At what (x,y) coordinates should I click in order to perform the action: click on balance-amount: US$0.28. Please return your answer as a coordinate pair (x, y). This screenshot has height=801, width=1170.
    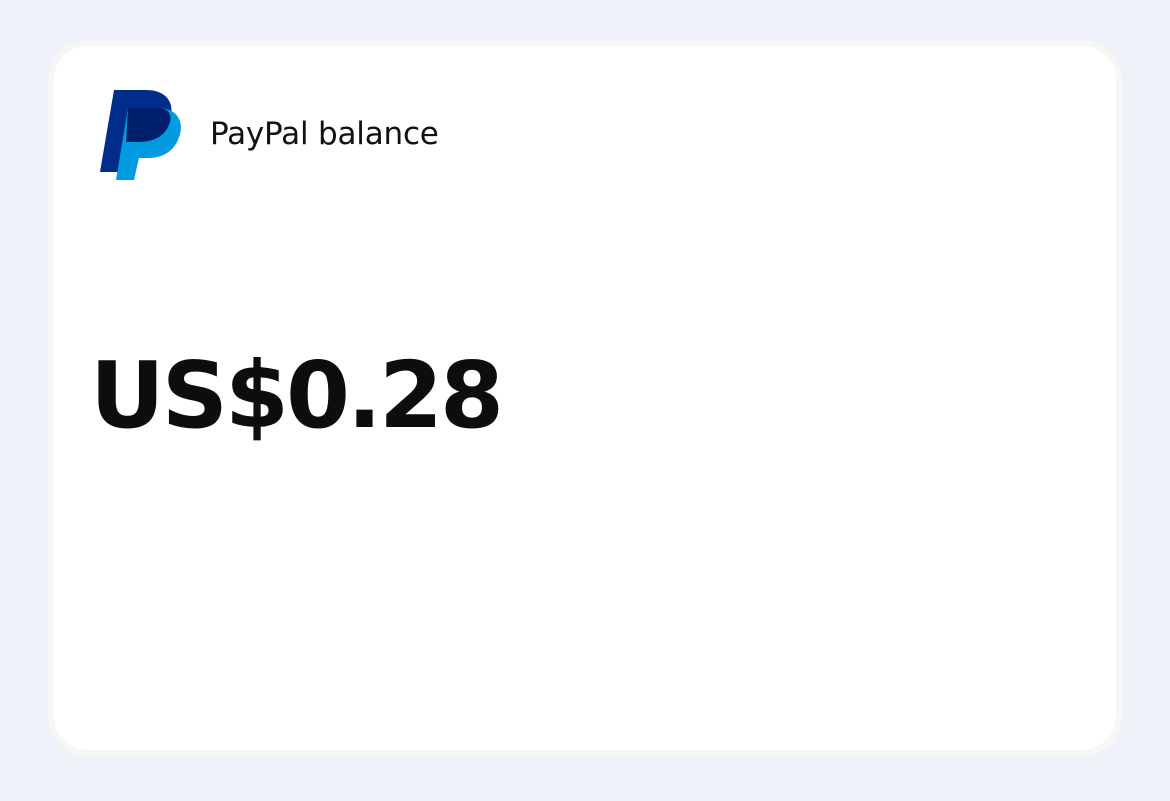
    Looking at the image, I should click on (297, 395).